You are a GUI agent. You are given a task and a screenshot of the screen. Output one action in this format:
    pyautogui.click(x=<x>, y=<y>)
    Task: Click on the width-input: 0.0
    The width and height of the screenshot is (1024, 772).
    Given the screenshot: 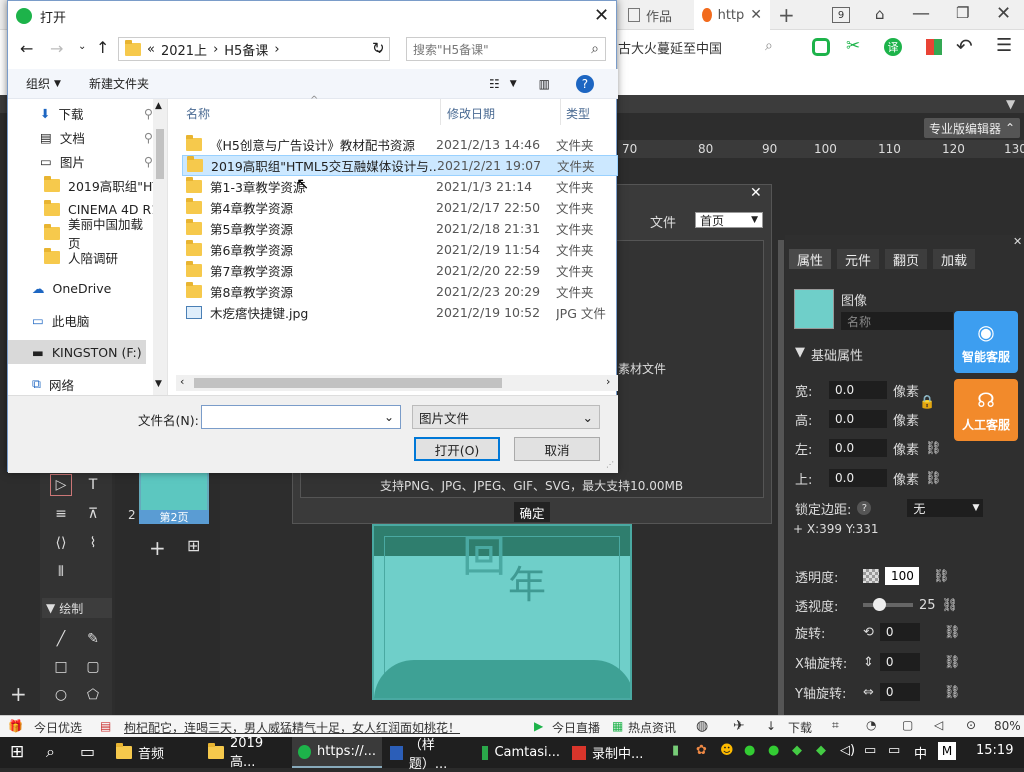 What is the action you would take?
    pyautogui.click(x=858, y=390)
    